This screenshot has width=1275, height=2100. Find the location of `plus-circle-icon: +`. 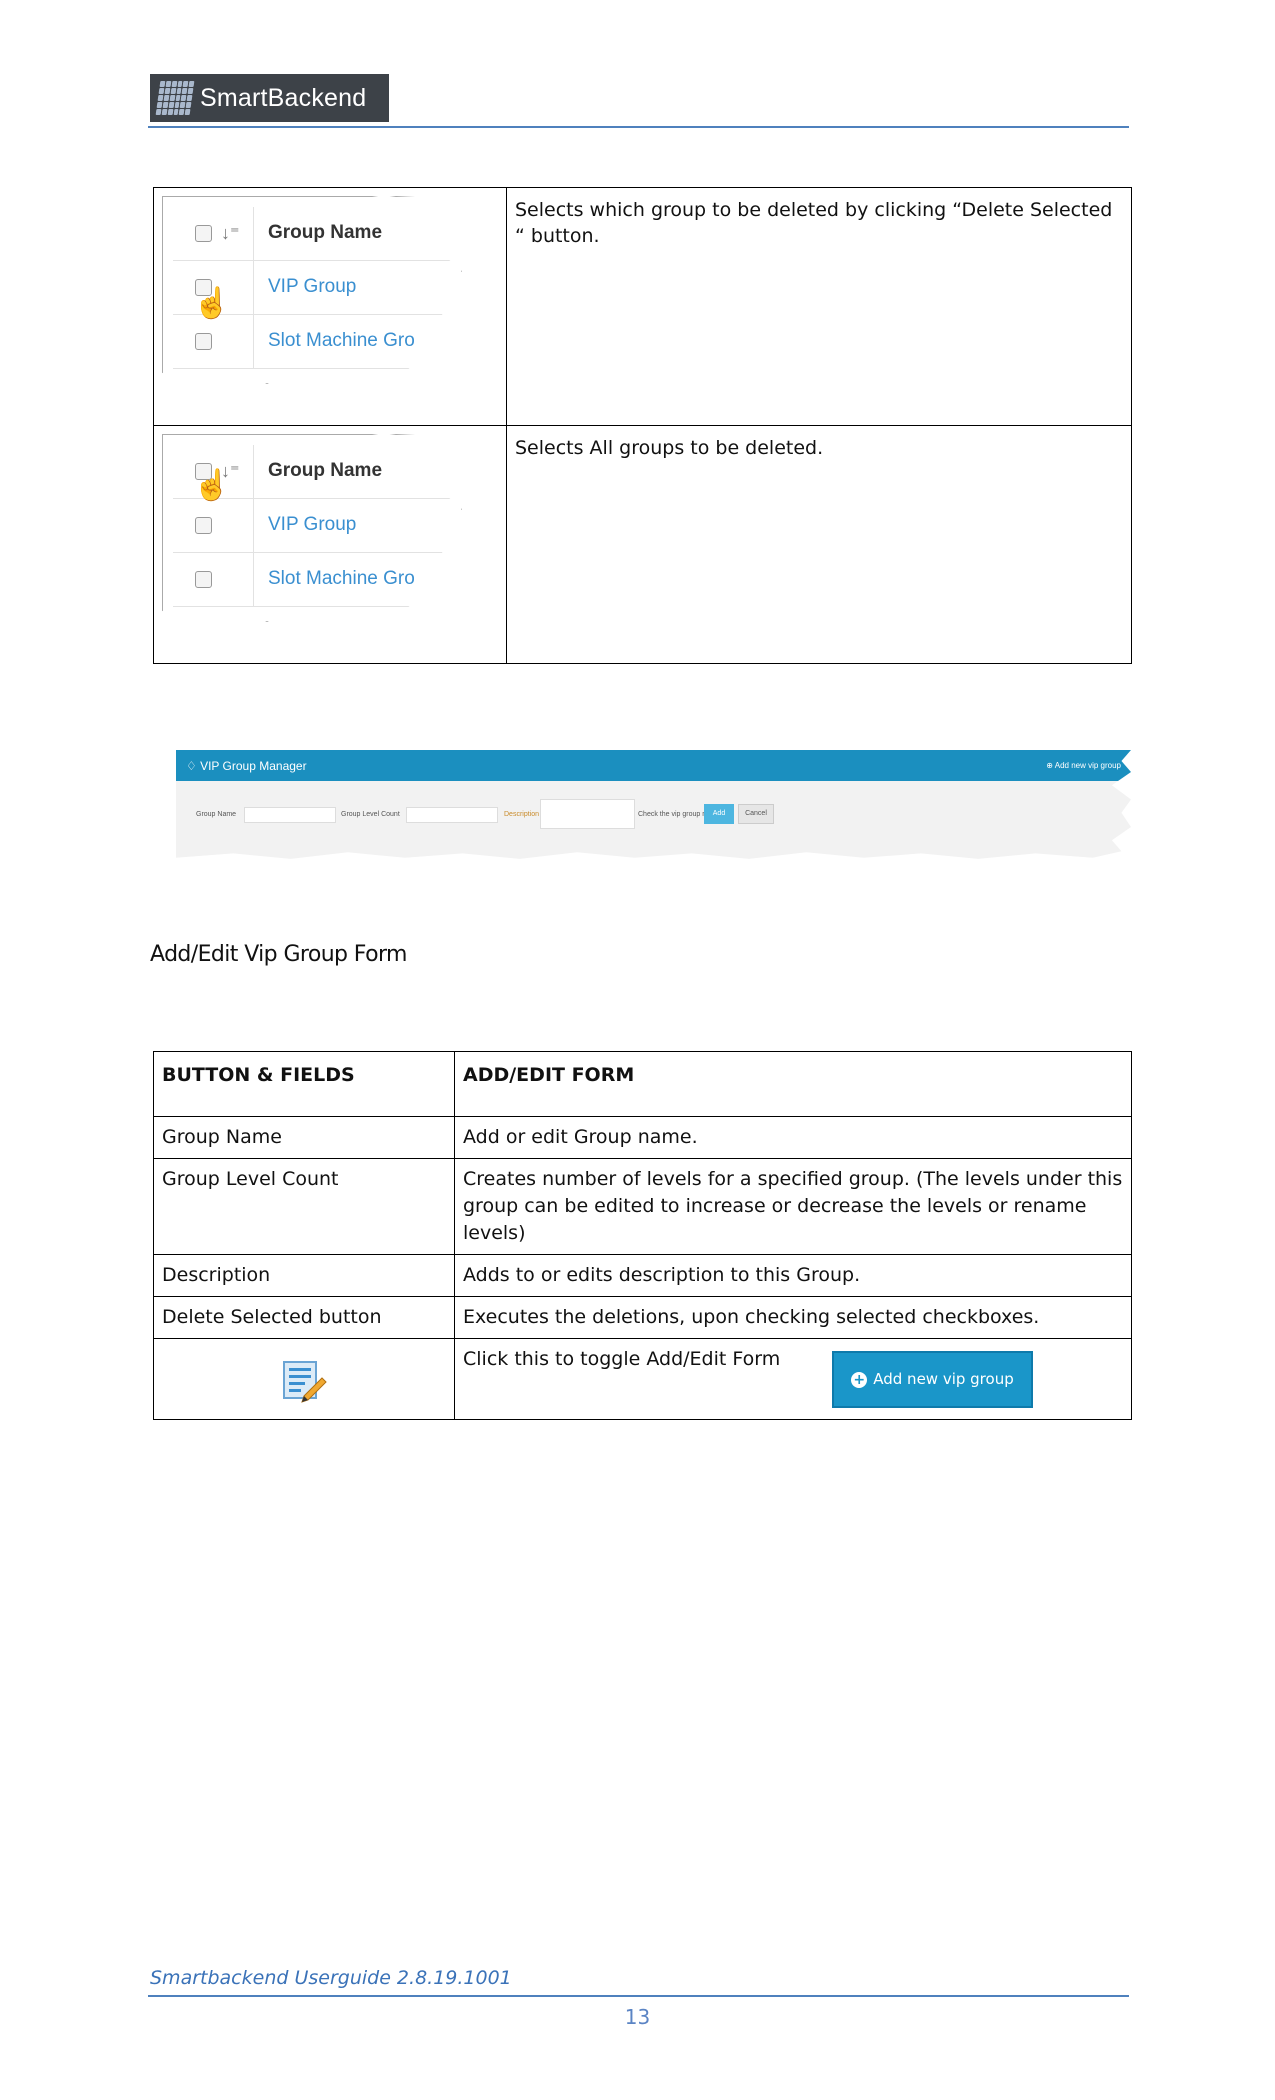

plus-circle-icon: + is located at coordinates (859, 1379).